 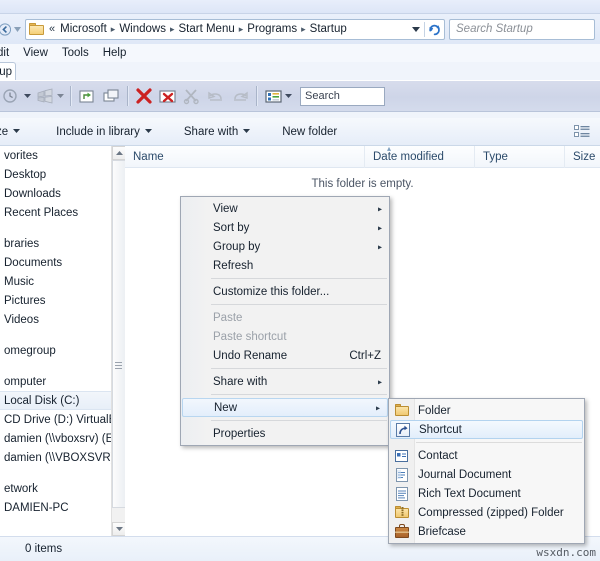 What do you see at coordinates (142, 29) in the screenshot?
I see `breadcrumb-item-windows: Windows` at bounding box center [142, 29].